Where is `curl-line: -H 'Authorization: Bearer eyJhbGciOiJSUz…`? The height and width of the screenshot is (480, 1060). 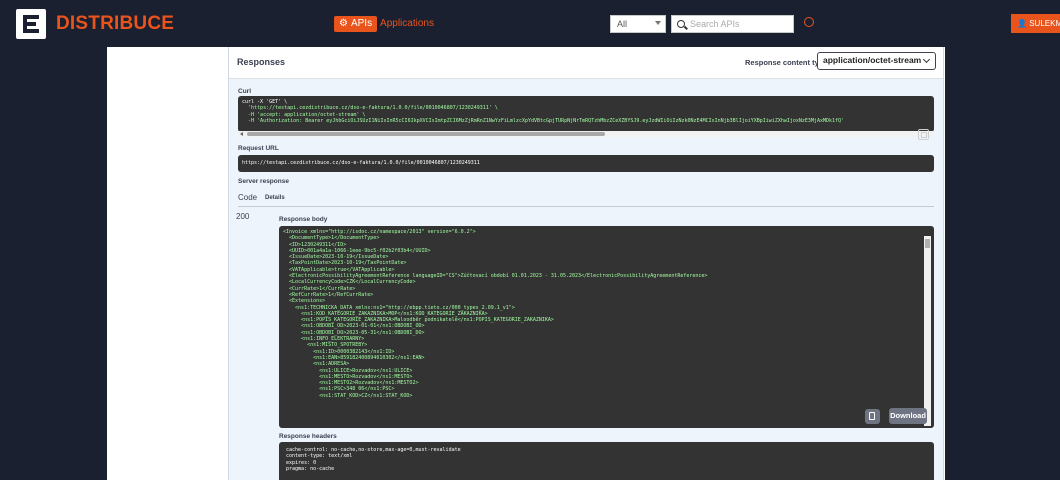
curl-line: -H 'Authorization: Bearer eyJhbGciOiJSUz… is located at coordinates (543, 120).